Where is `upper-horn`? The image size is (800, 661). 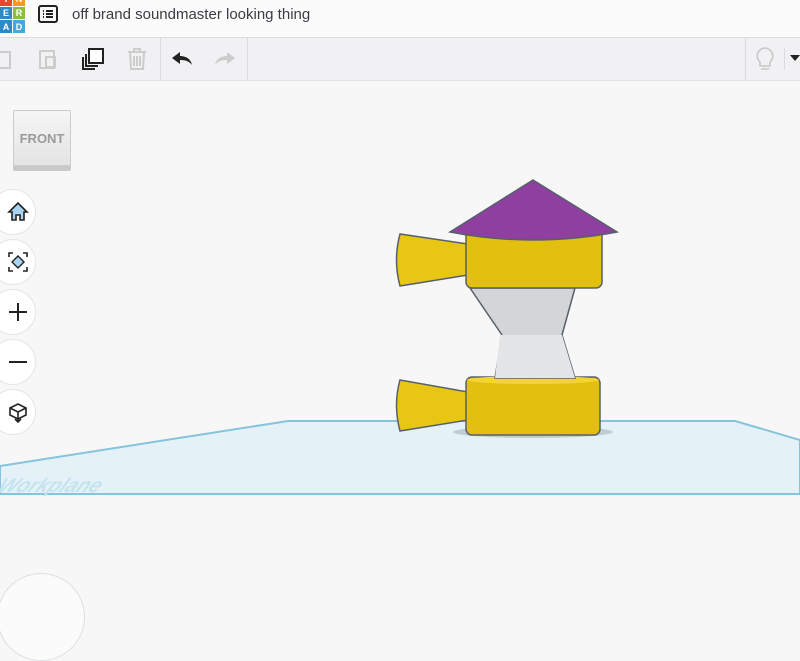 upper-horn is located at coordinates (432, 260).